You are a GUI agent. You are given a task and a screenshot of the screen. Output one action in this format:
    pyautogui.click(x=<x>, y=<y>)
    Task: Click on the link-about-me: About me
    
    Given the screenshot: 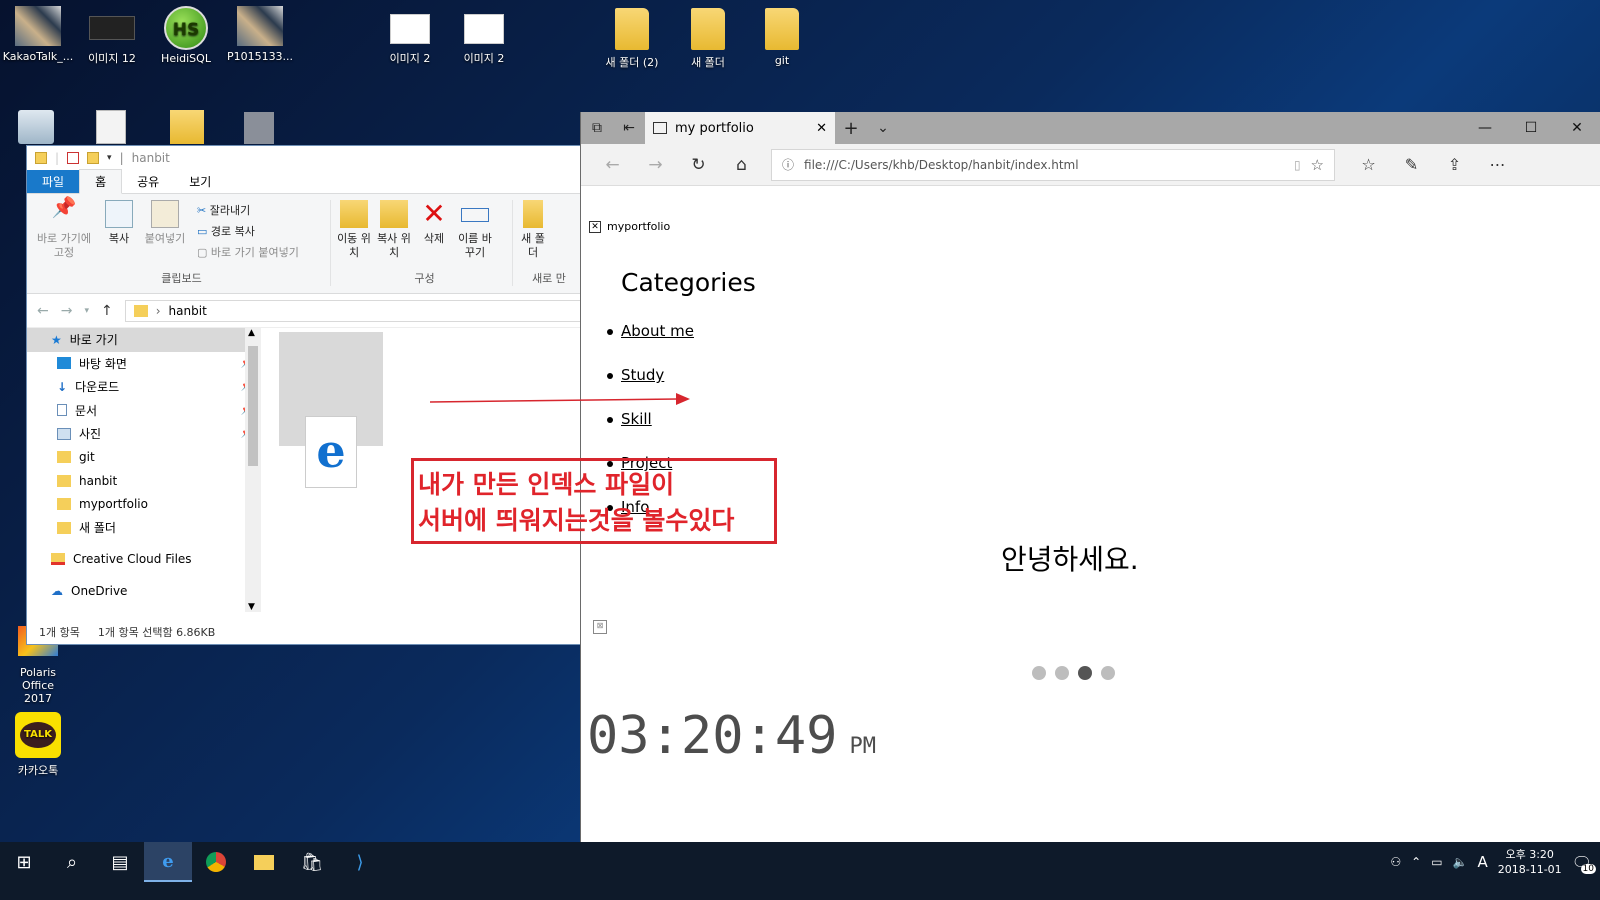 What is the action you would take?
    pyautogui.click(x=657, y=331)
    